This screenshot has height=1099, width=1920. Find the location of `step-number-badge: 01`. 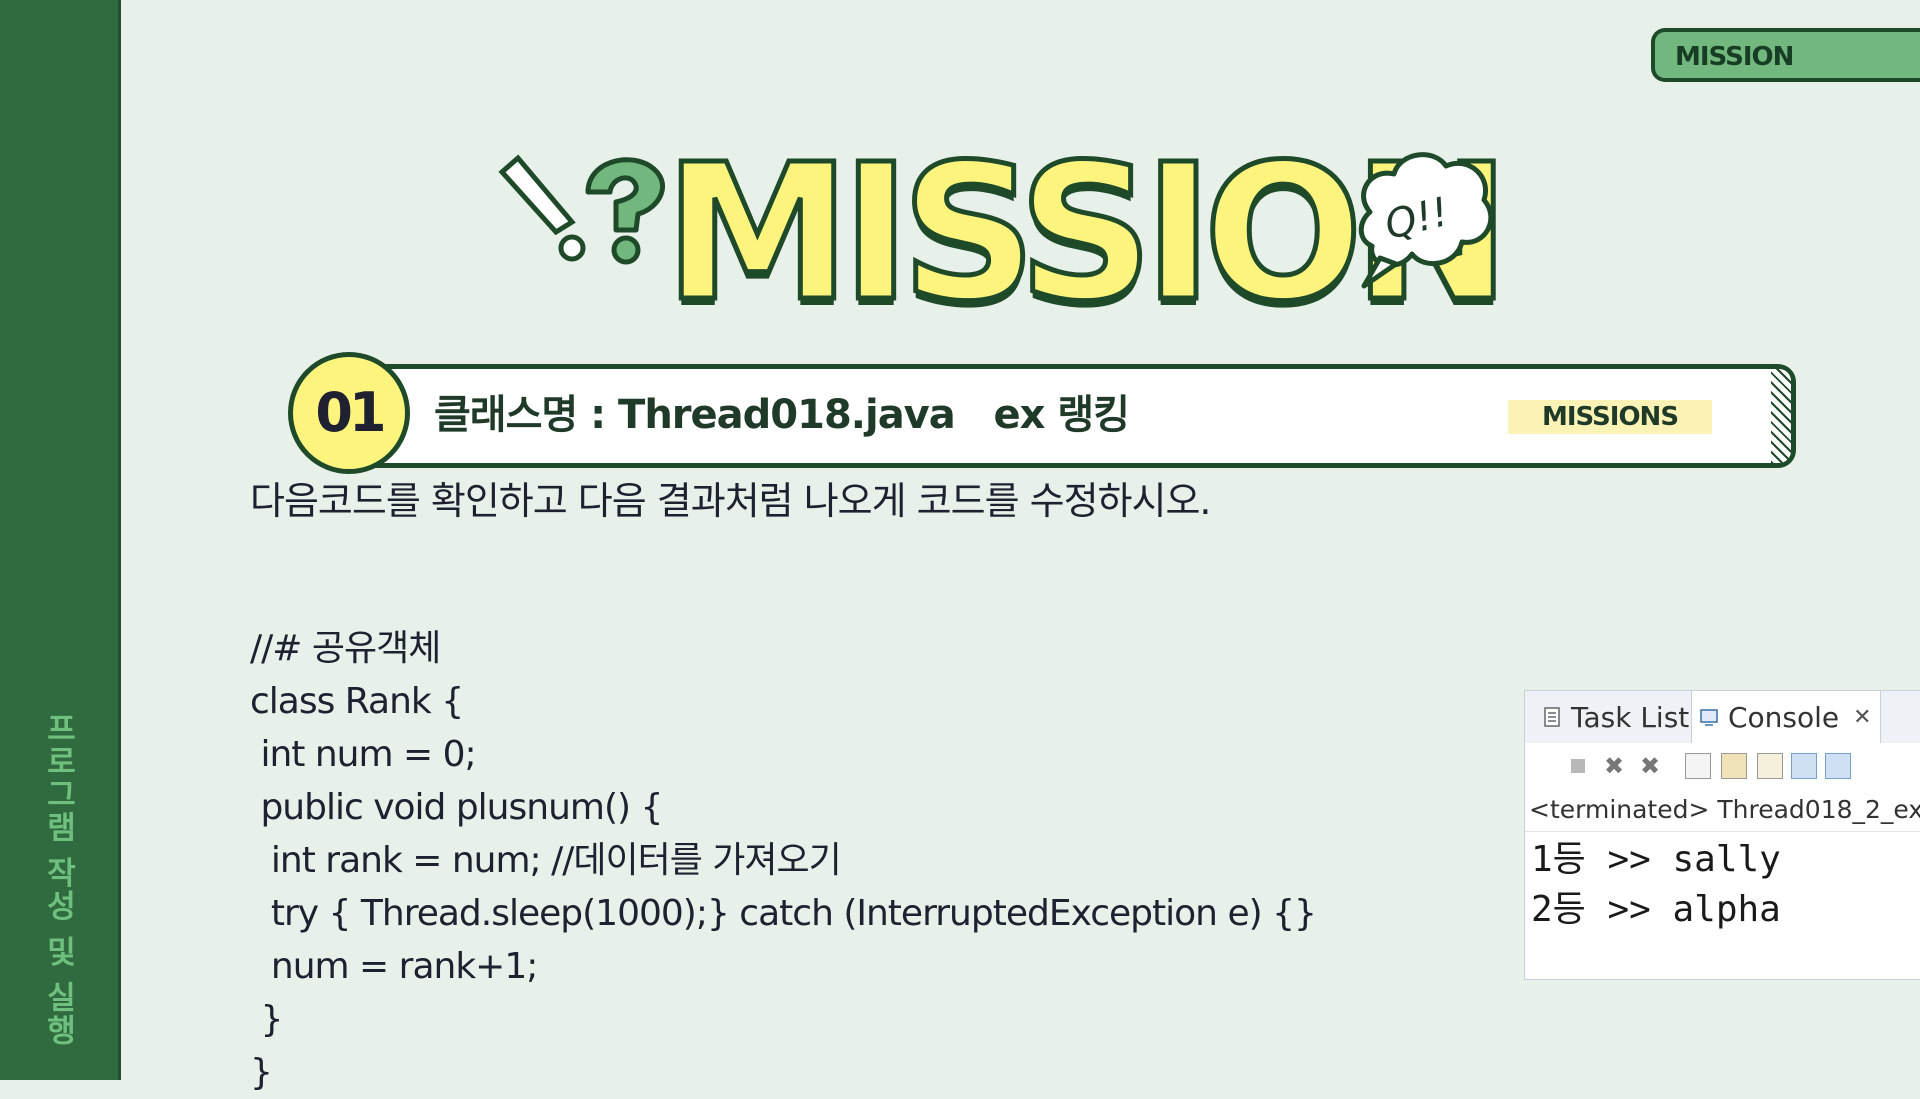

step-number-badge: 01 is located at coordinates (349, 413).